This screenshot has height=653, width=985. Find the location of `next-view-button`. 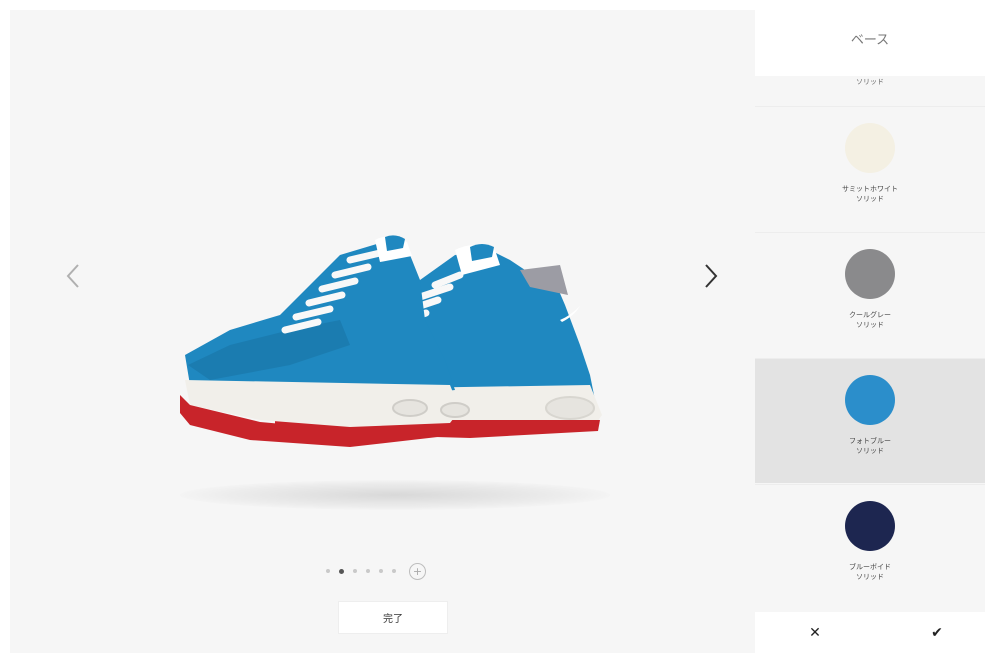

next-view-button is located at coordinates (711, 276).